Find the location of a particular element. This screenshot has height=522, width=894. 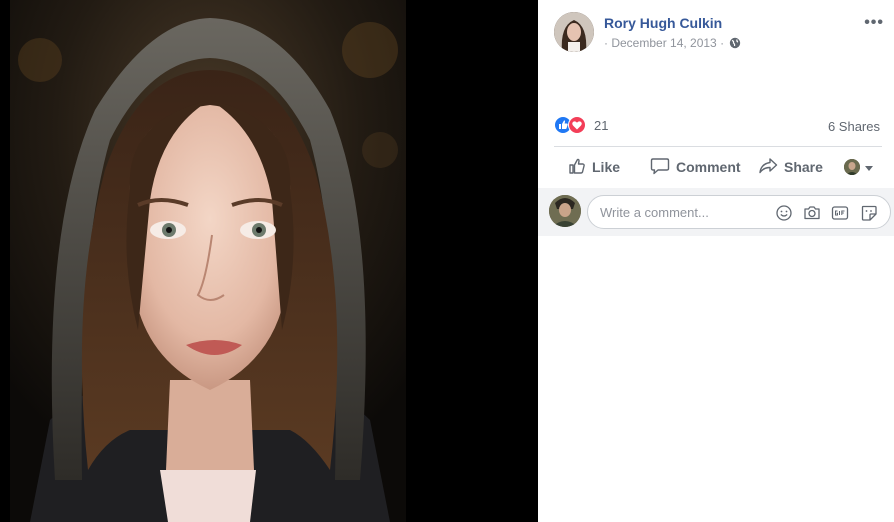

reaction-audience-selector is located at coordinates (859, 167).